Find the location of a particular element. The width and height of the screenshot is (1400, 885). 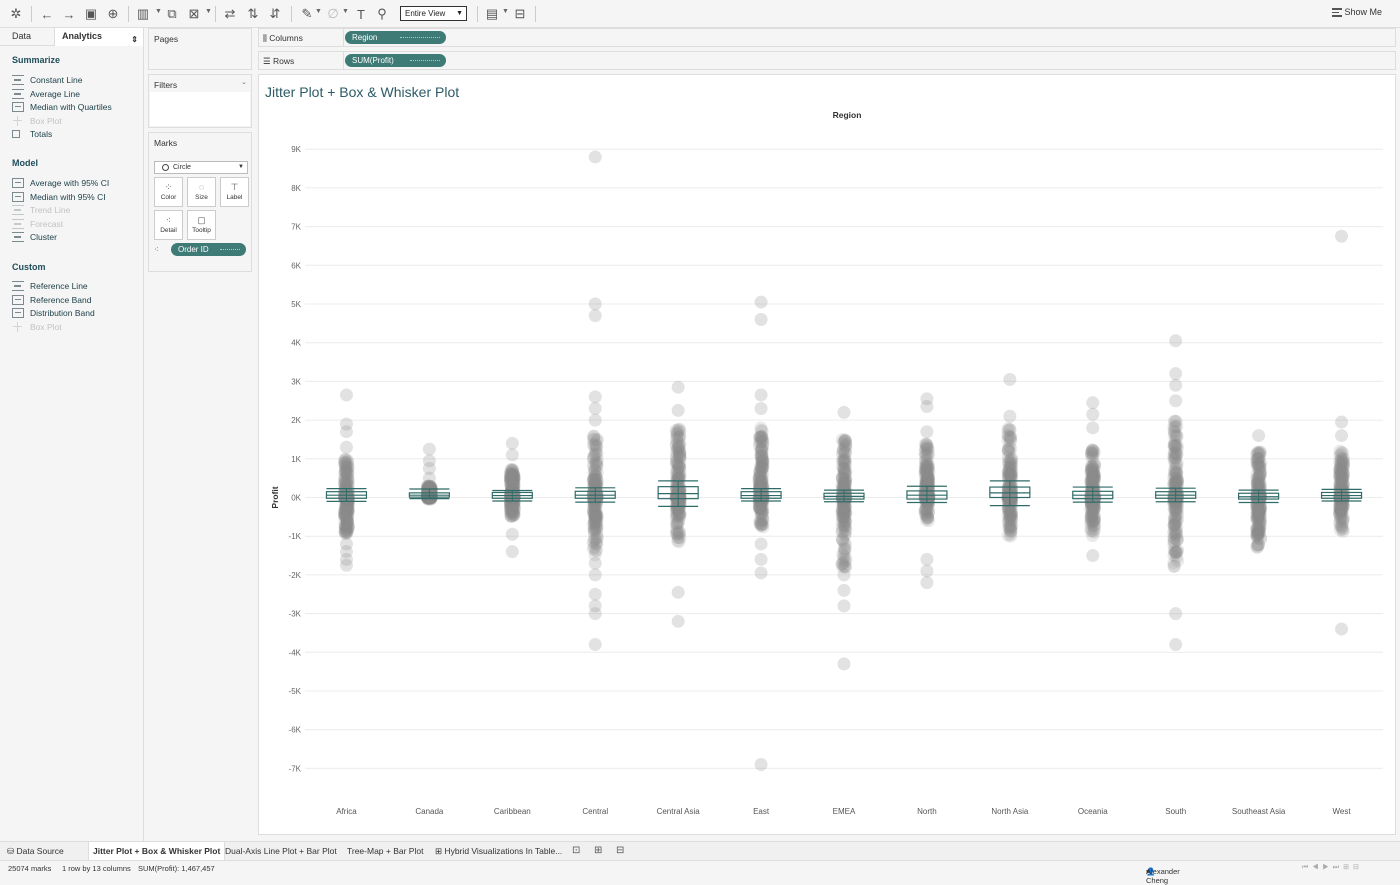

sheet-tab: Tree-Map + Bar Plot is located at coordinates (385, 851).